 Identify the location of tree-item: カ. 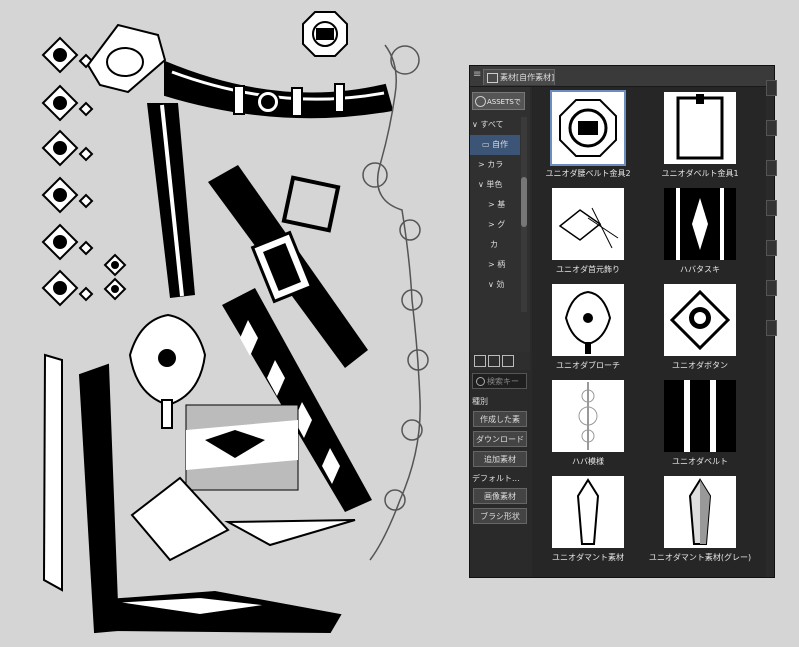
(495, 245).